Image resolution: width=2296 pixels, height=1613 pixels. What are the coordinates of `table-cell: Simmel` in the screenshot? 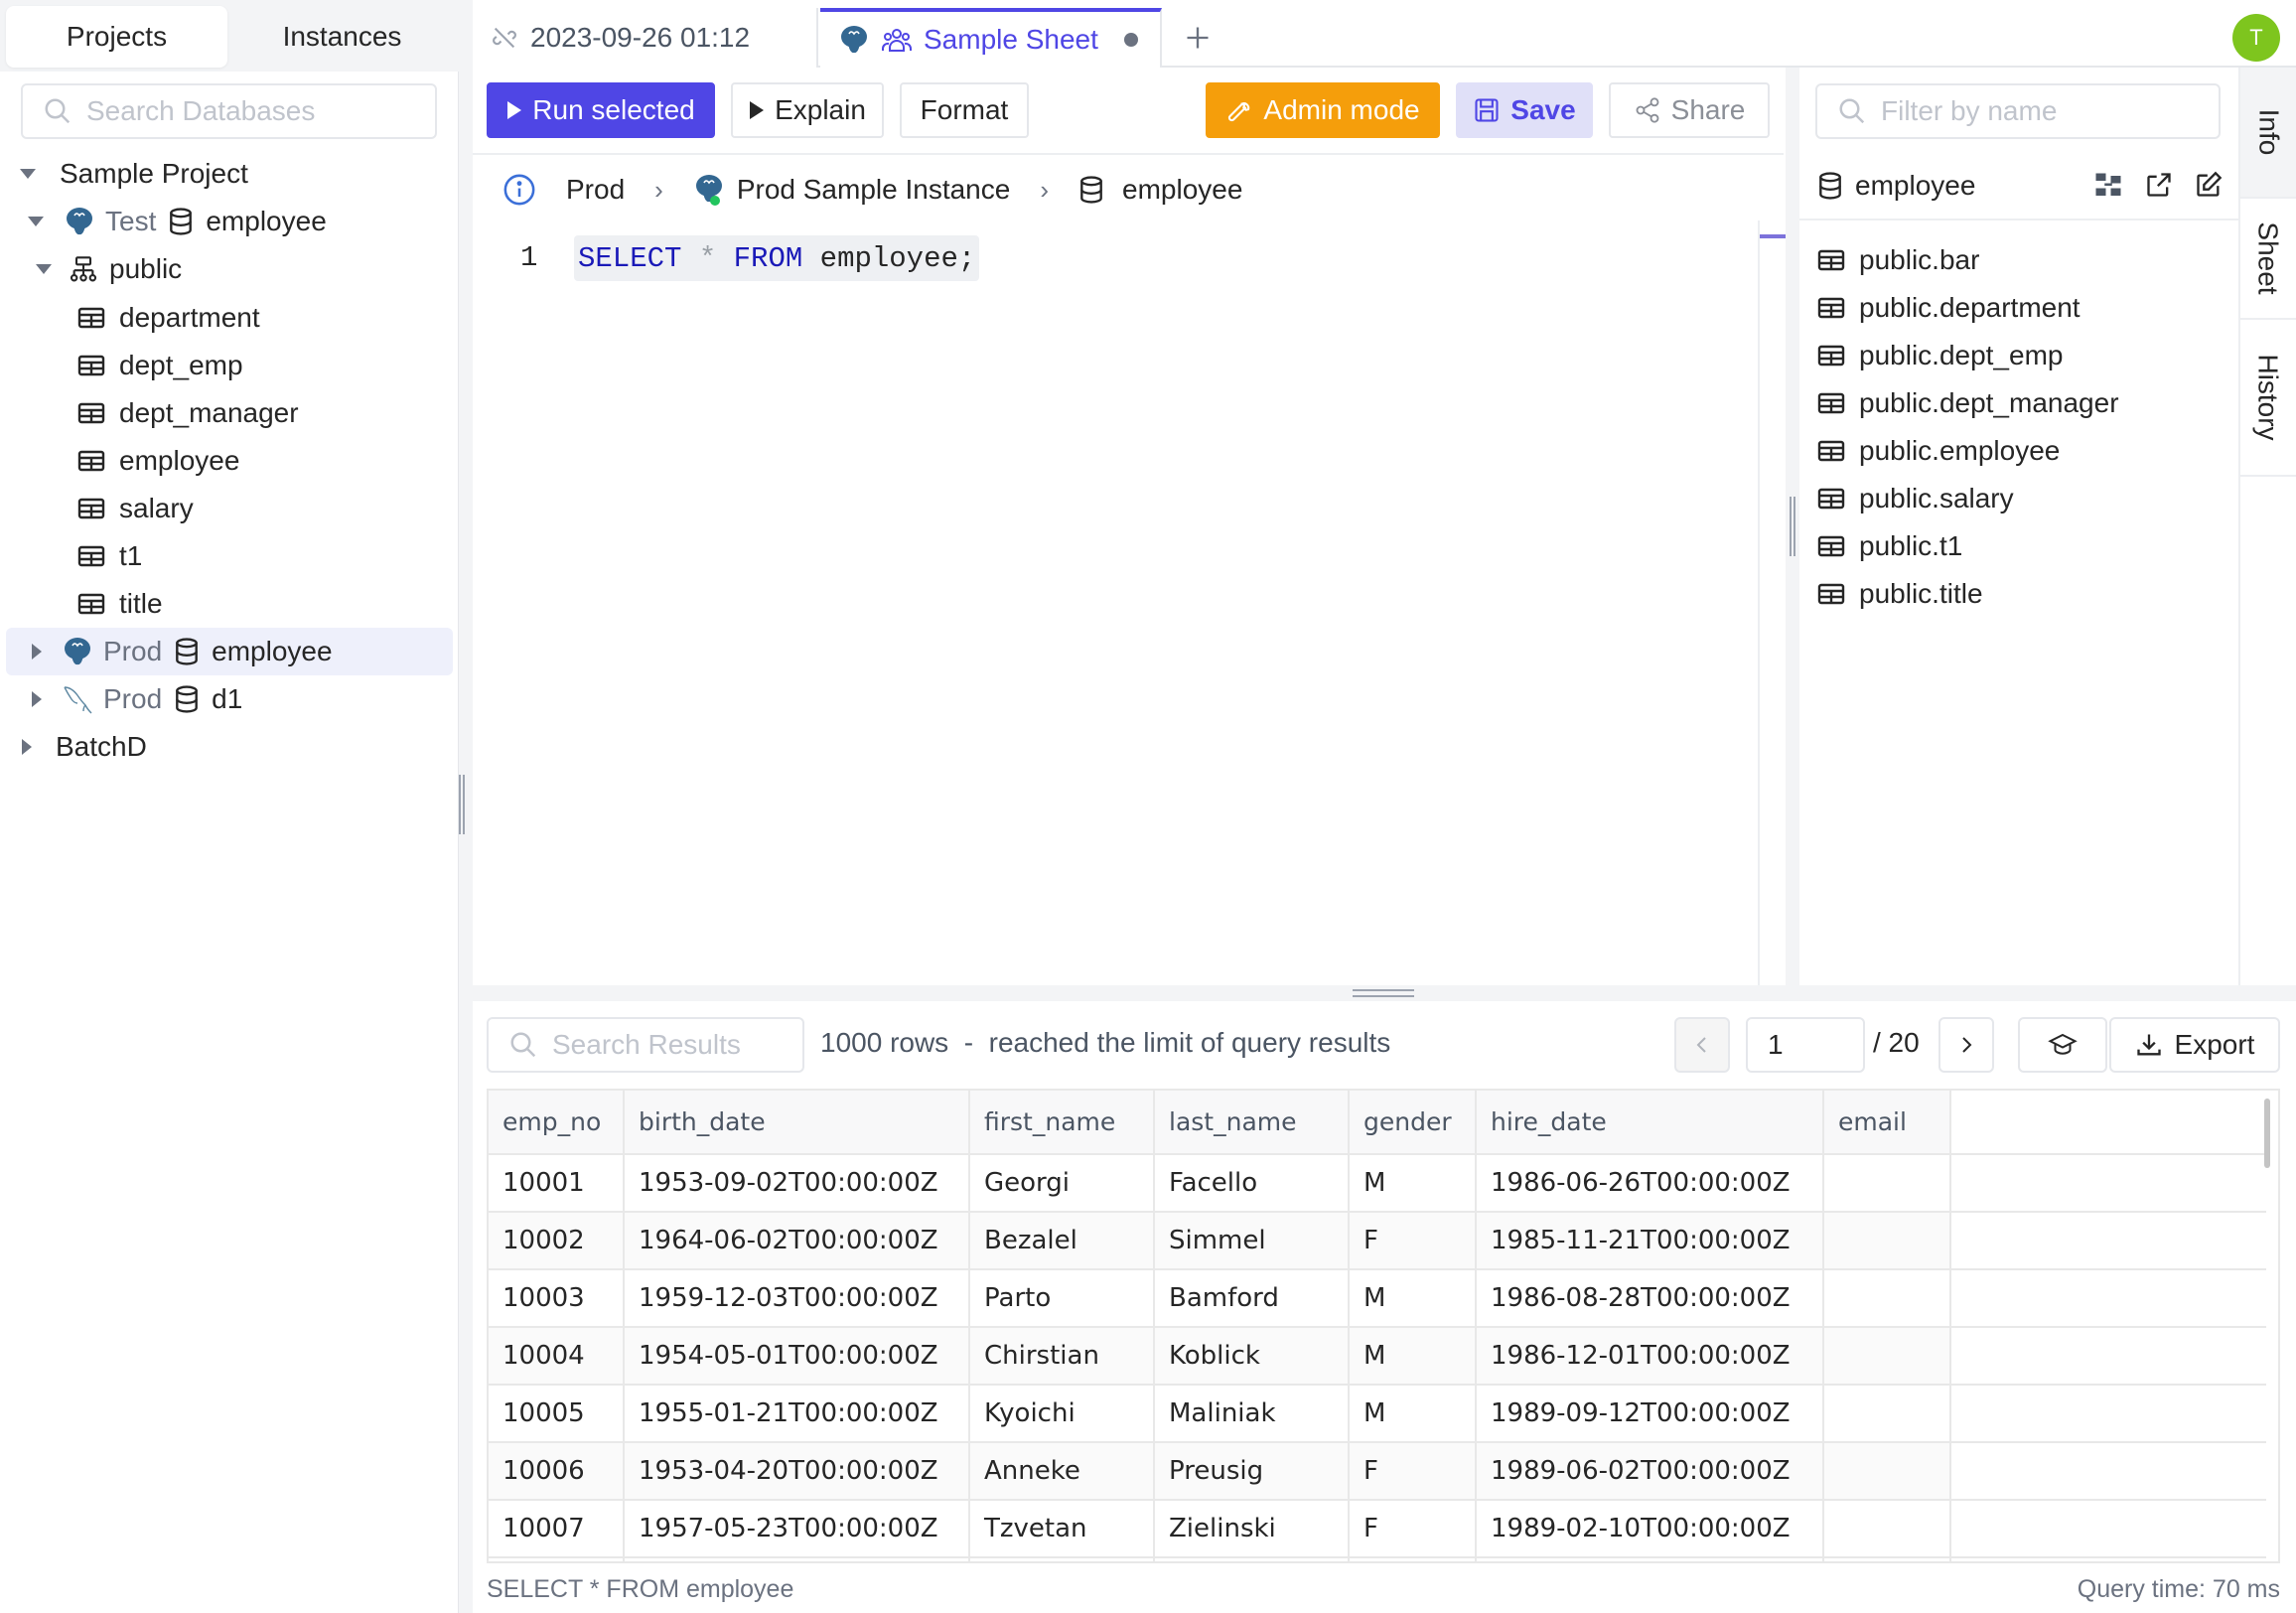 It's located at (1252, 1241).